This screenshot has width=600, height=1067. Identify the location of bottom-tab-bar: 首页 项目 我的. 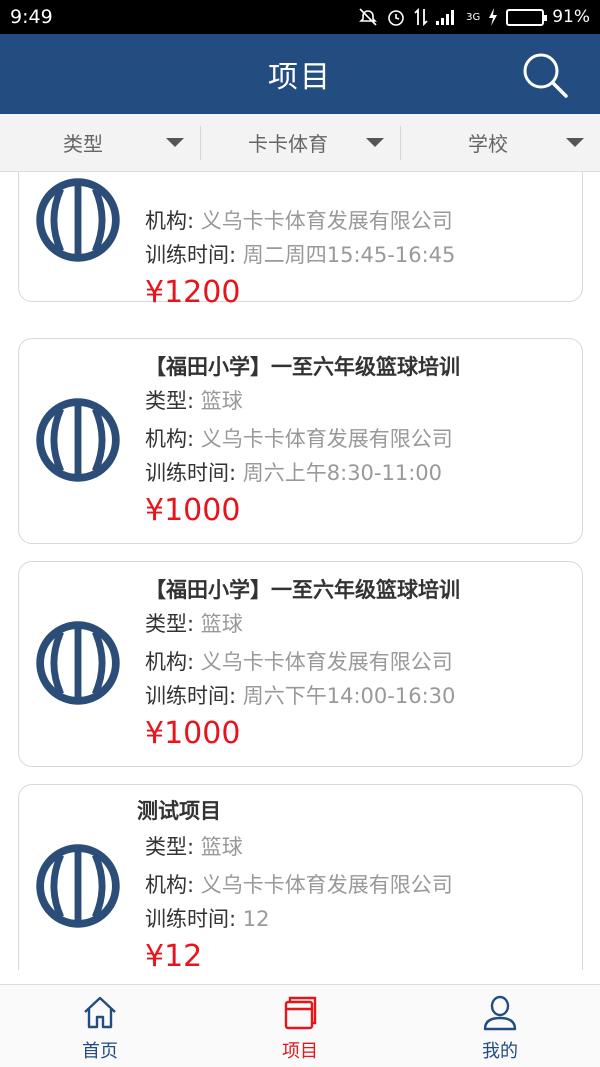
(300, 1025).